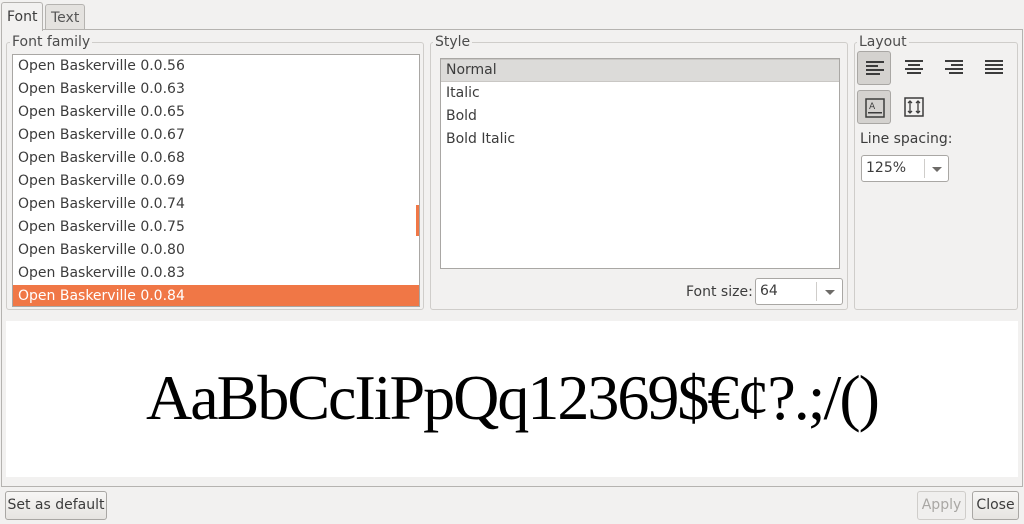 The height and width of the screenshot is (524, 1024). I want to click on text-box-button: A, so click(874, 107).